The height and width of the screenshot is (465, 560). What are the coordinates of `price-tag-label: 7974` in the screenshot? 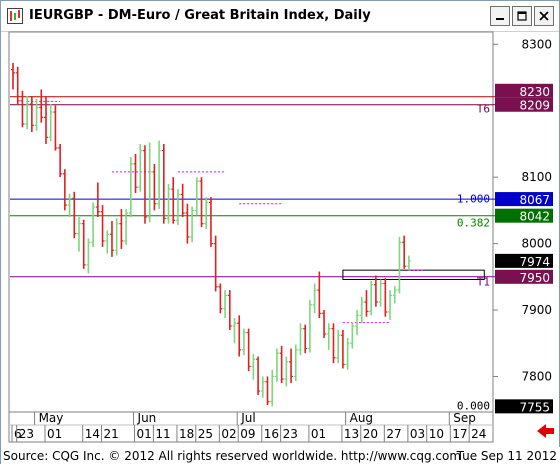 It's located at (534, 262).